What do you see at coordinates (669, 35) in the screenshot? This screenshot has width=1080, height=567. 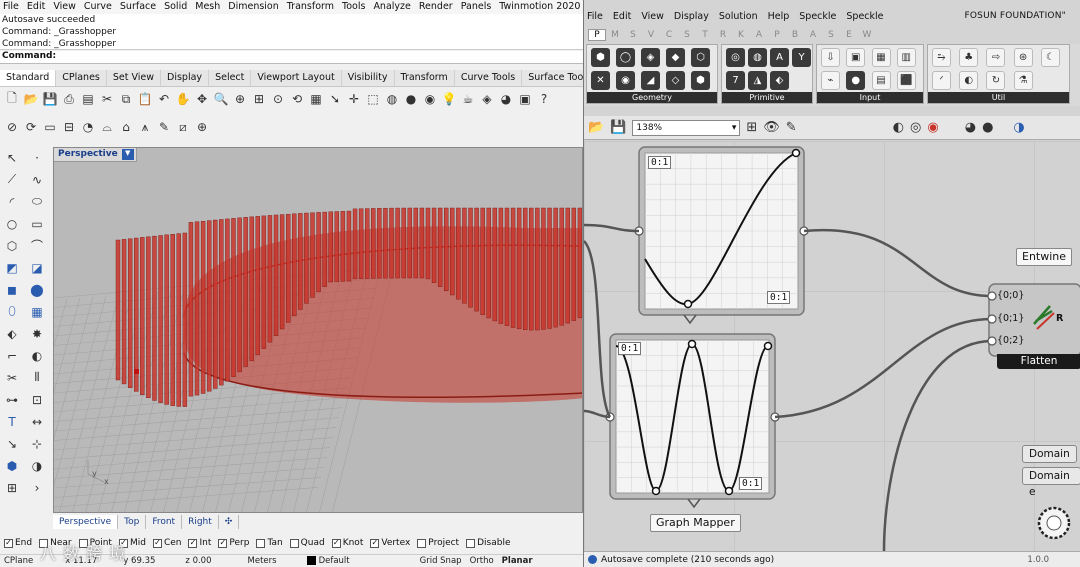 I see `category-tab: C` at bounding box center [669, 35].